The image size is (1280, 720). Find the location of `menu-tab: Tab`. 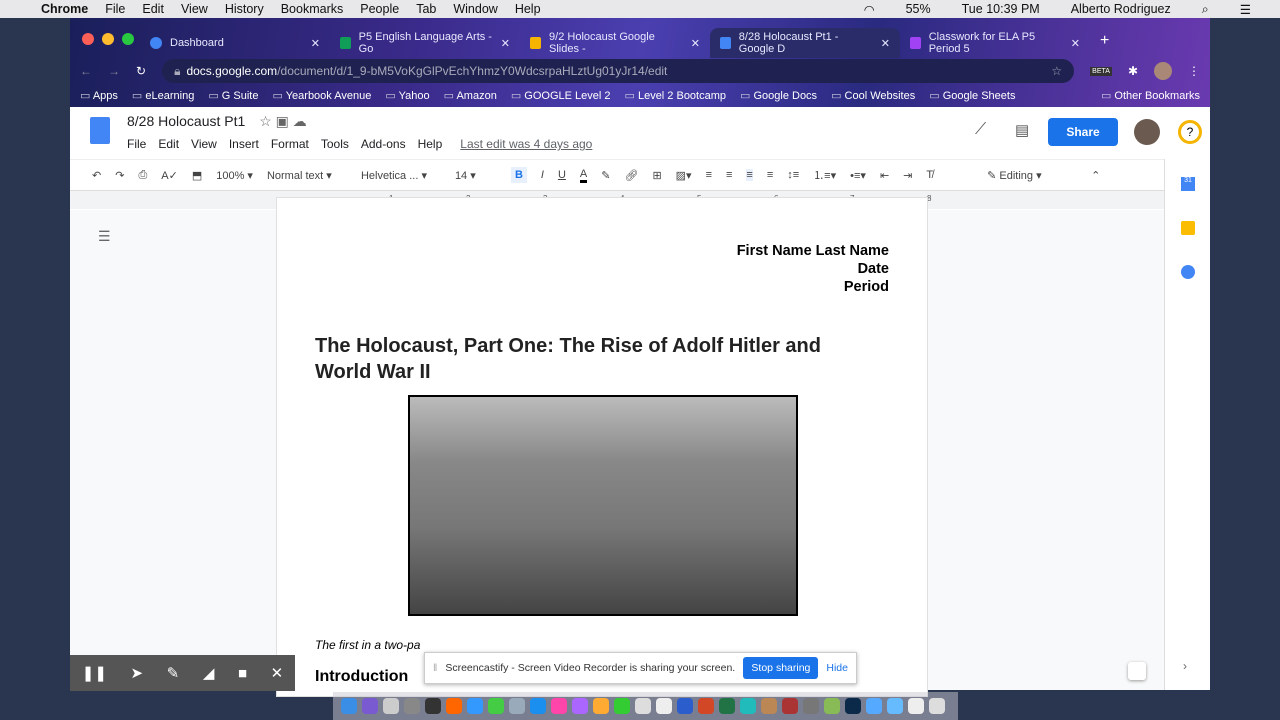

menu-tab: Tab is located at coordinates (426, 9).